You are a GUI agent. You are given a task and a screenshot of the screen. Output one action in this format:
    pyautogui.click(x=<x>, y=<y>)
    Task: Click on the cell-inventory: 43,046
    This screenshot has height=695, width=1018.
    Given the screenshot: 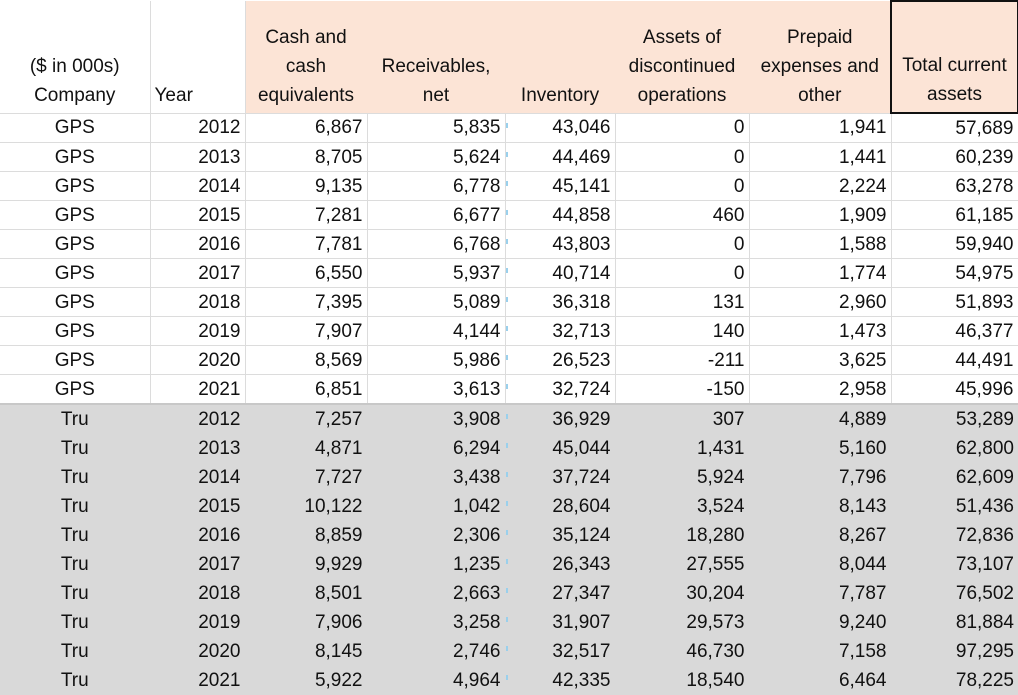 What is the action you would take?
    pyautogui.click(x=560, y=128)
    